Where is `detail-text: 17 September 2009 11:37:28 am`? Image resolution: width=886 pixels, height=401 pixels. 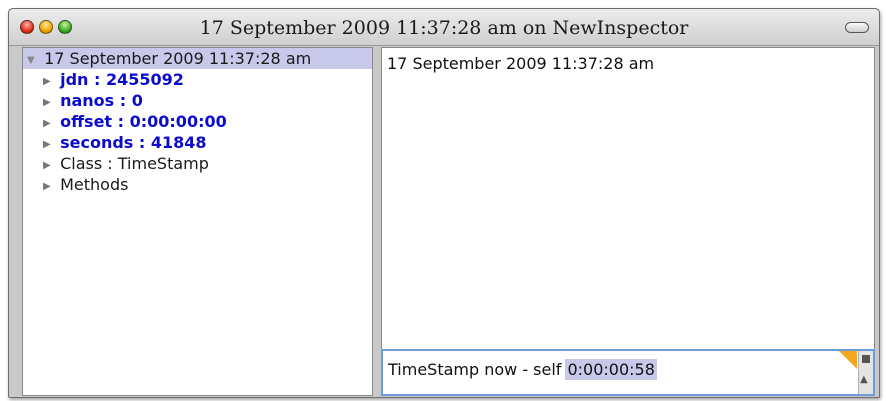
detail-text: 17 September 2009 11:37:28 am is located at coordinates (520, 63).